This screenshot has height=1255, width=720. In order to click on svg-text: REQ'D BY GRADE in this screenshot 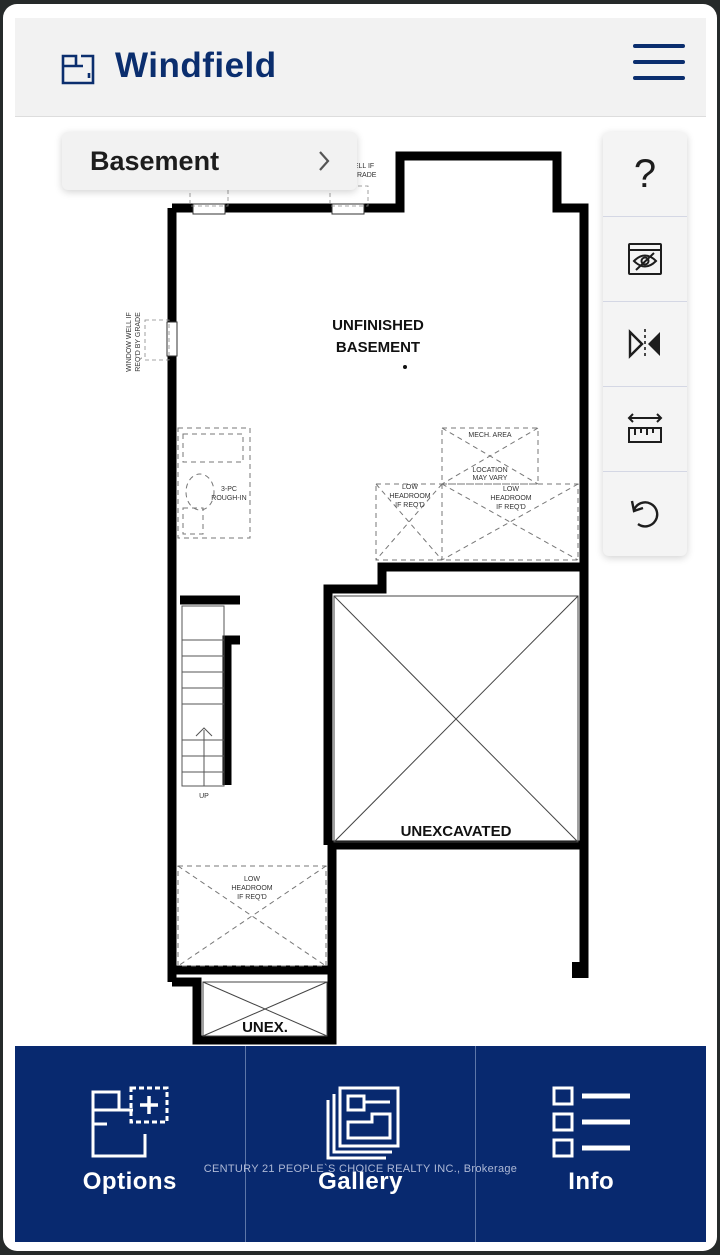, I will do `click(138, 342)`.